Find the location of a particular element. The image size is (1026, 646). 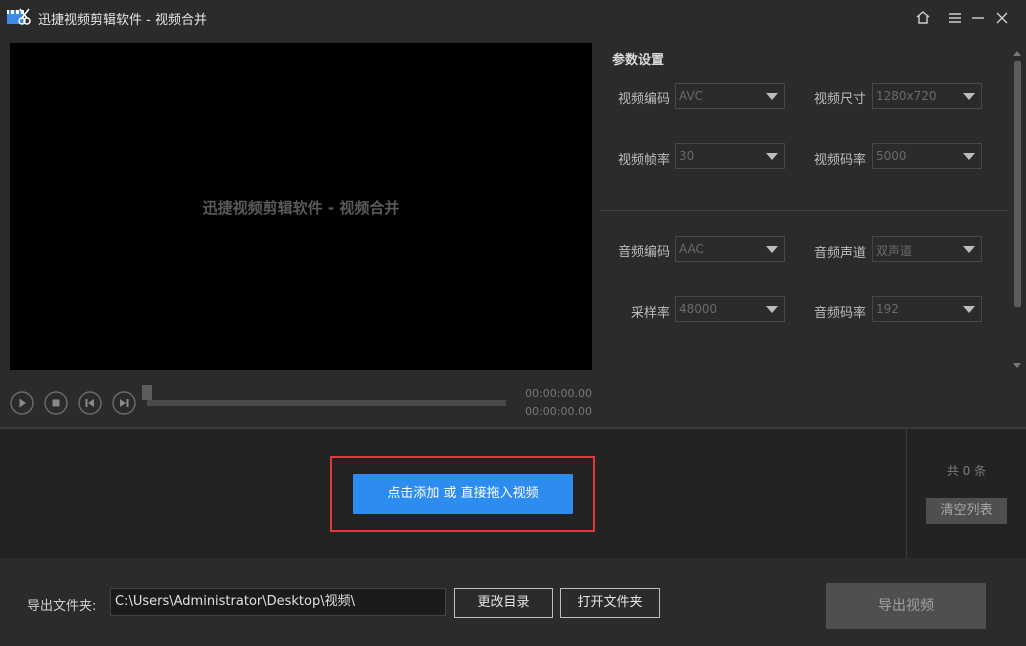

settings-scrollbar is located at coordinates (1017, 209).